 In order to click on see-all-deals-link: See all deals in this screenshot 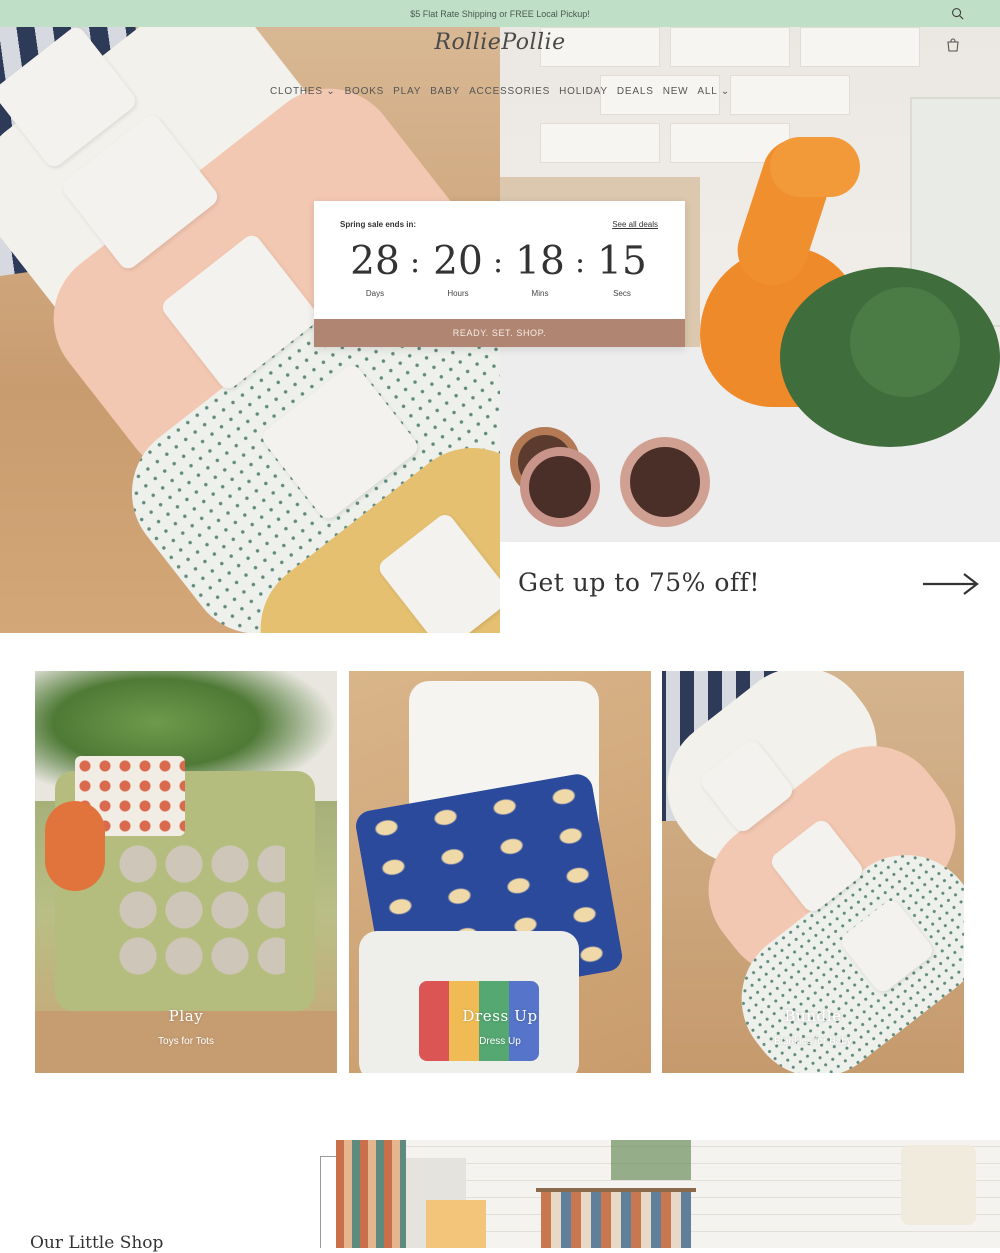, I will do `click(635, 224)`.